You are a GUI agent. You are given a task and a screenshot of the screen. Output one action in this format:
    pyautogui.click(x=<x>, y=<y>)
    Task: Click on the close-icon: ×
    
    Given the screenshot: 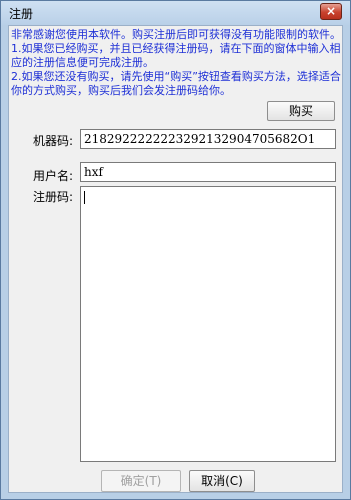 What is the action you would take?
    pyautogui.click(x=331, y=11)
    